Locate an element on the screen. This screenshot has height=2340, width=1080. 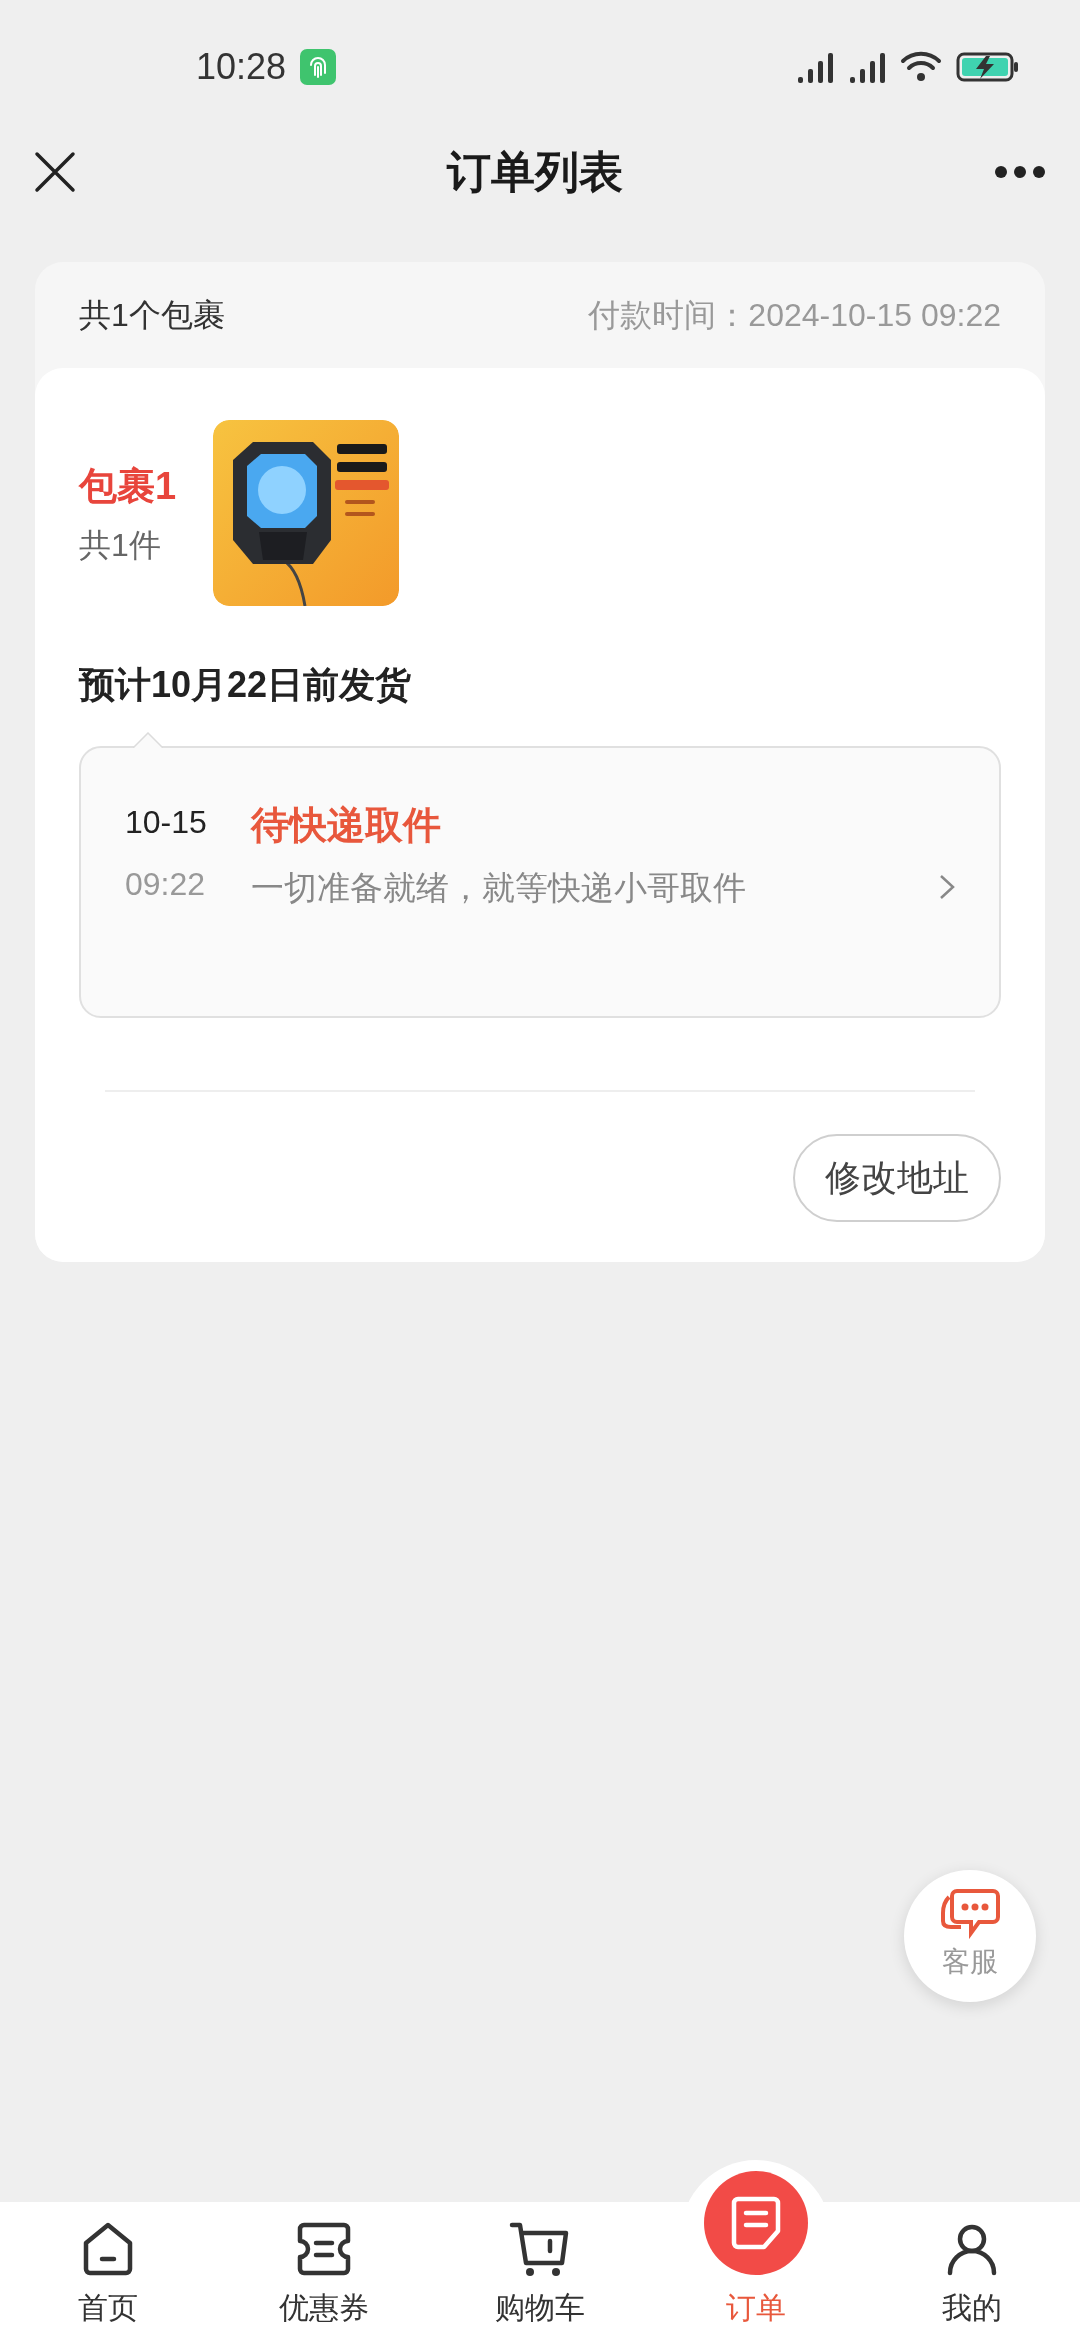
tracking-time: 09:22 is located at coordinates (166, 884).